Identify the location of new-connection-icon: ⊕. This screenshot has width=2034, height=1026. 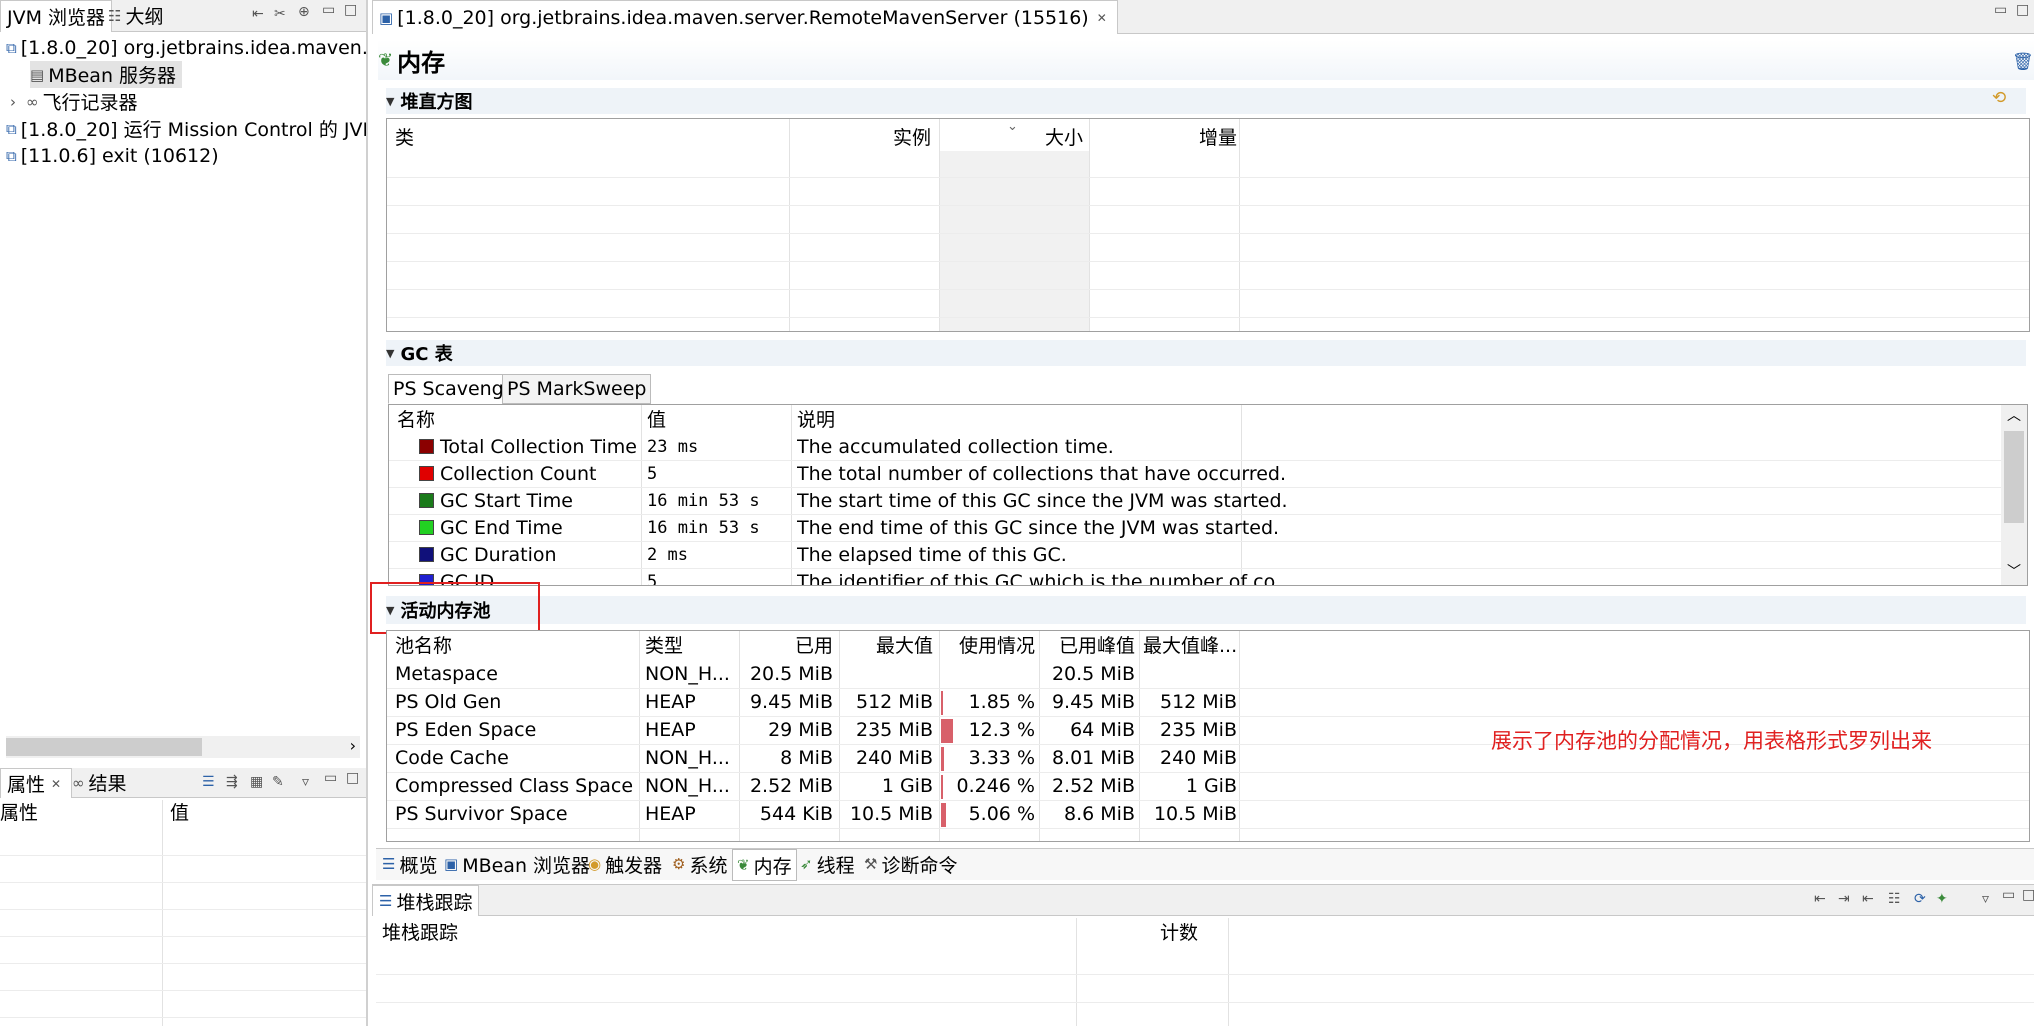
(304, 12).